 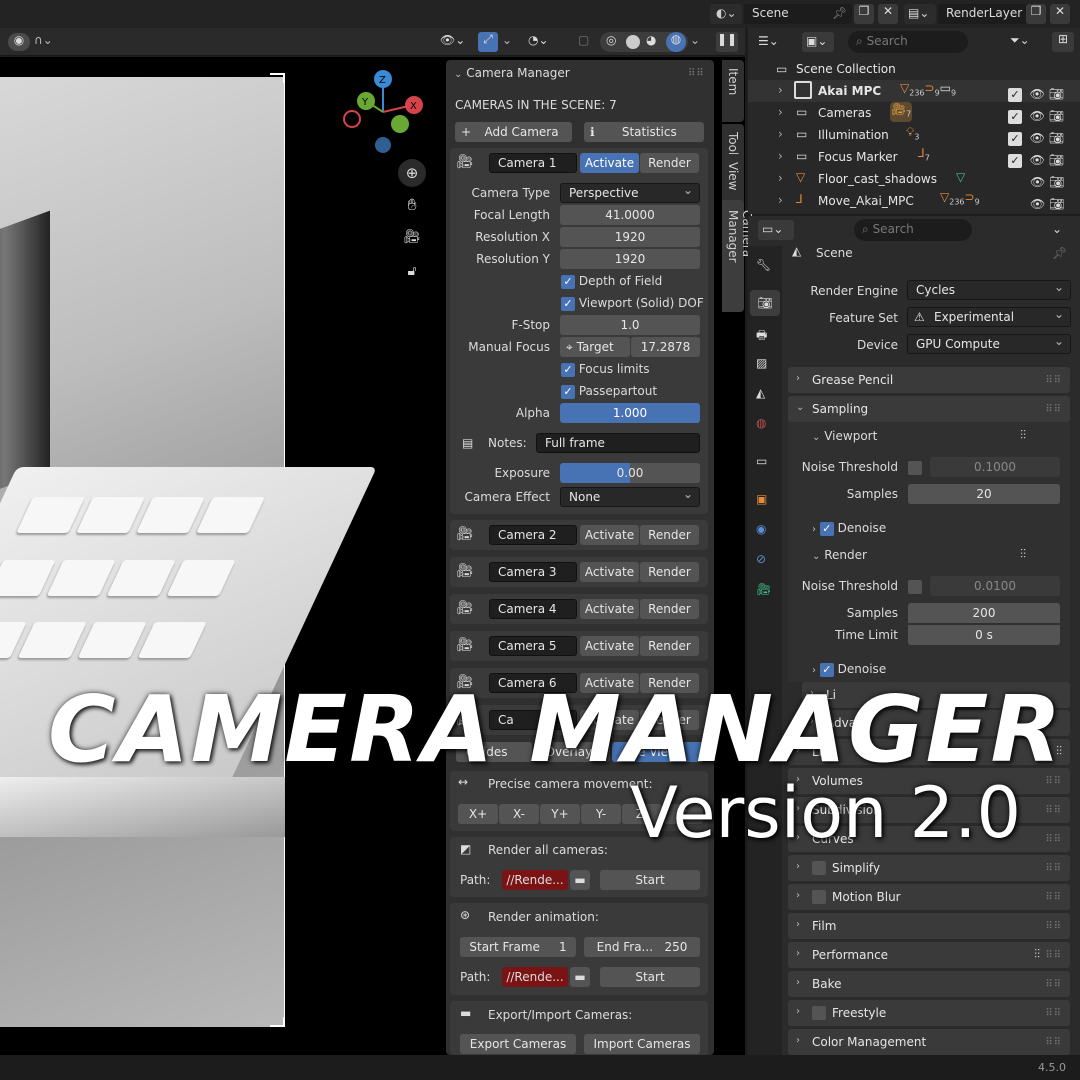 I want to click on display-mode-icon: ☰⌄, so click(x=768, y=41).